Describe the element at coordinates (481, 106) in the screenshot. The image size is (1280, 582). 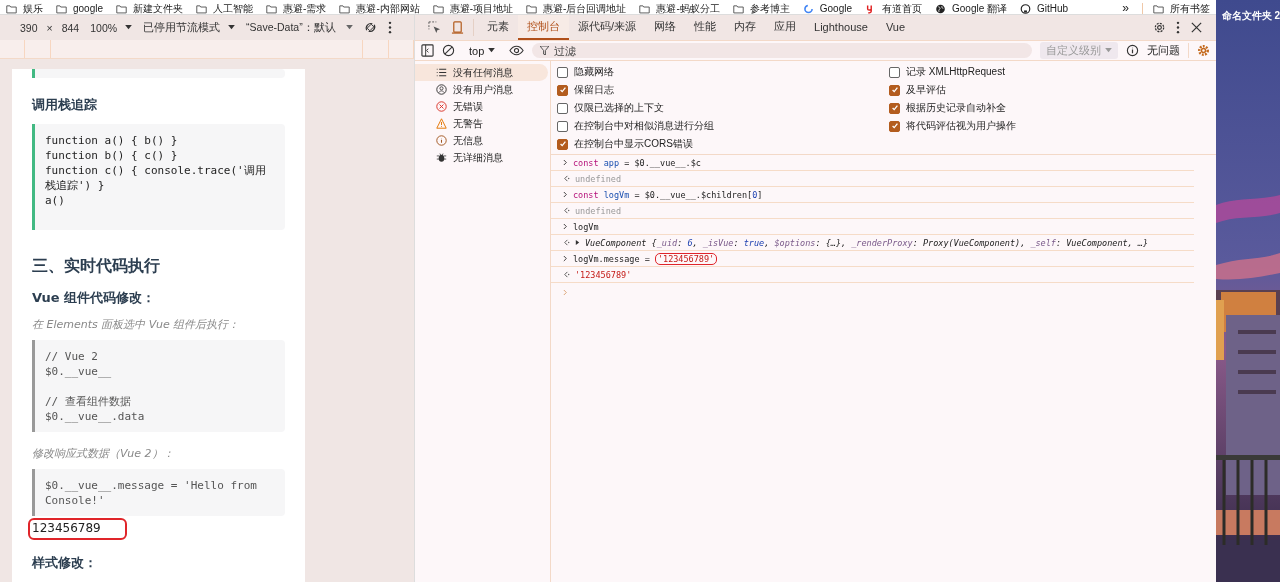
I see `sidebar-item: 无错误` at that location.